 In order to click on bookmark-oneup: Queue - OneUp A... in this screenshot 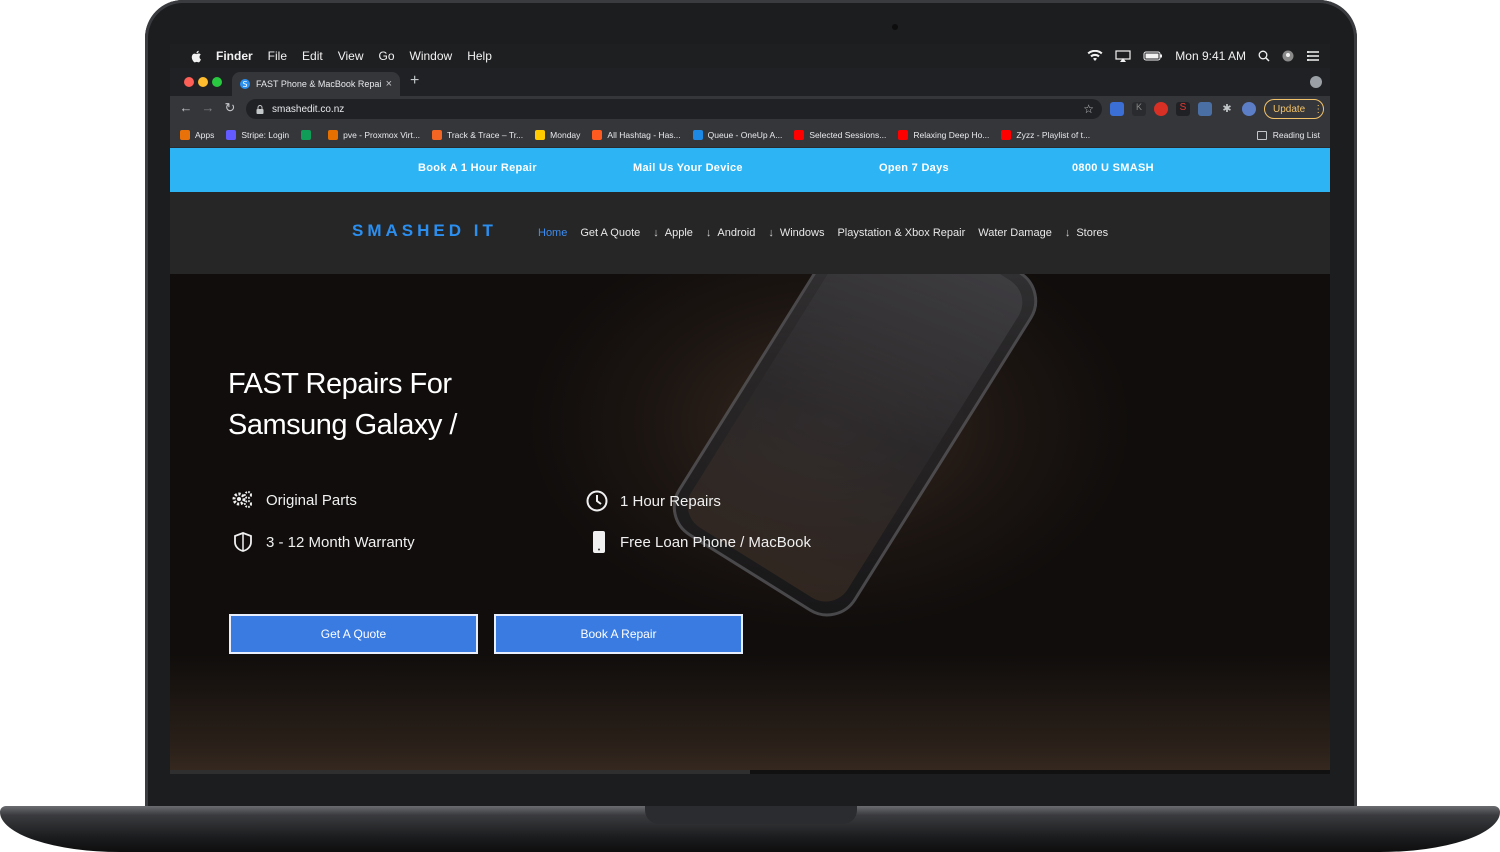, I will do `click(737, 134)`.